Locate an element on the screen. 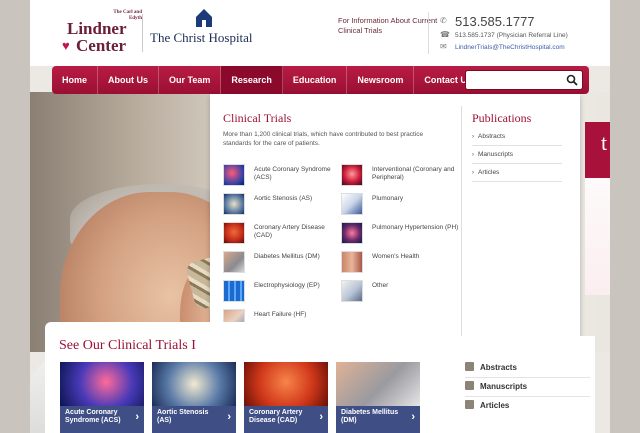  card-cad: Coronary Artery Disease (CAD) › is located at coordinates (286, 397).